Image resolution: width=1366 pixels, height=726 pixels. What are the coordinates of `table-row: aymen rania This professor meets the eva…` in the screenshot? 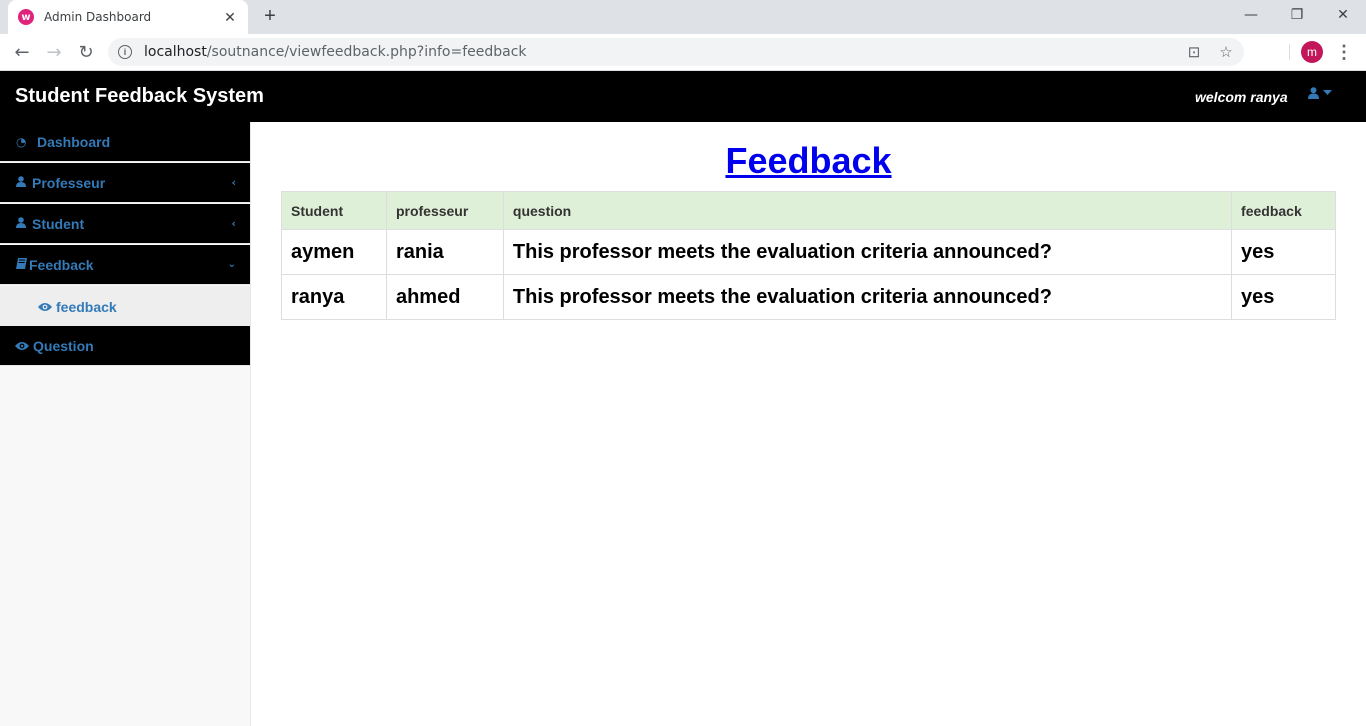 It's located at (808, 252).